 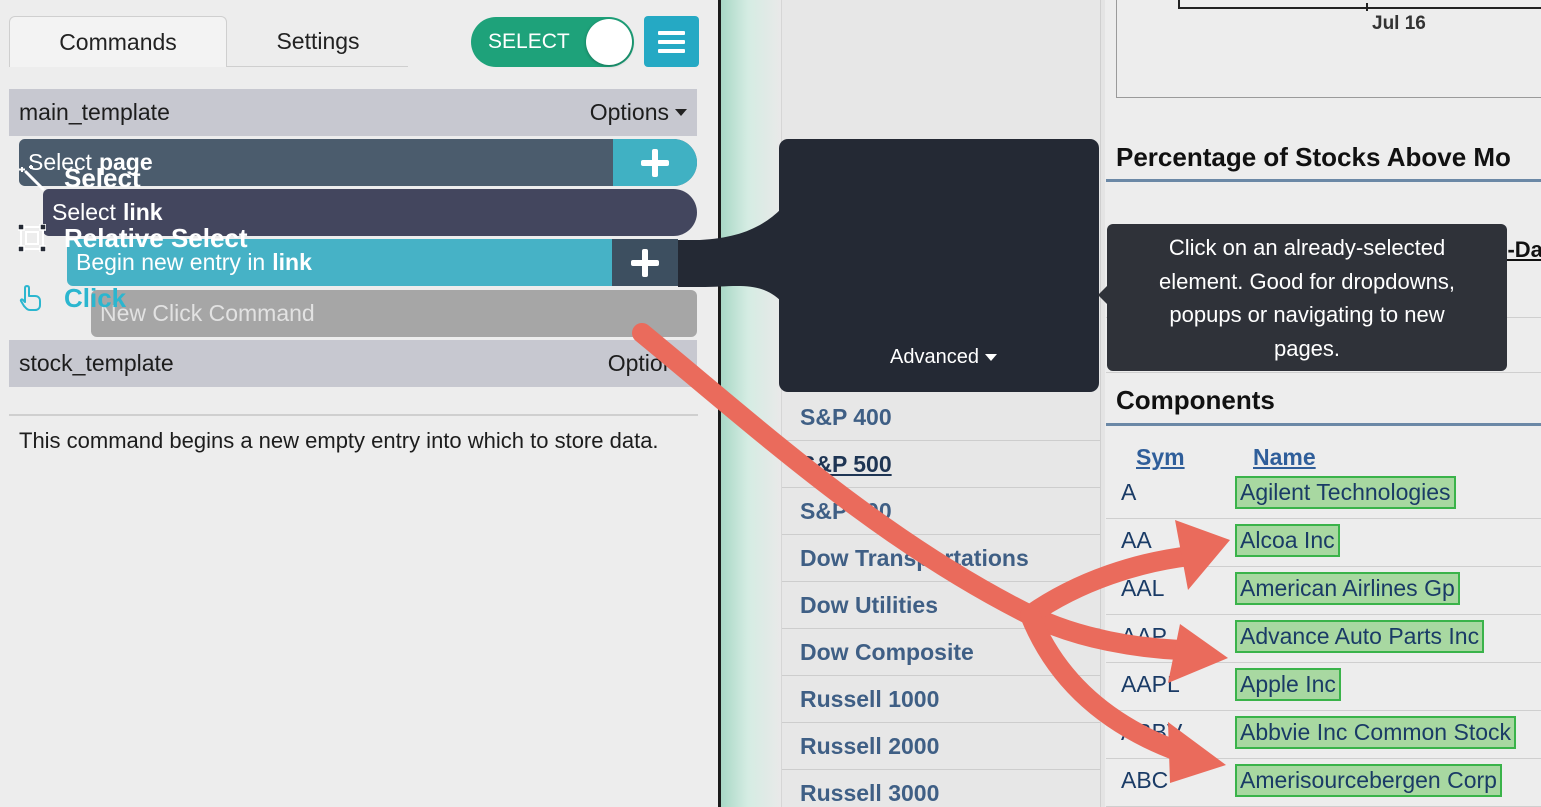 I want to click on menu-item-label: Select, so click(x=102, y=177).